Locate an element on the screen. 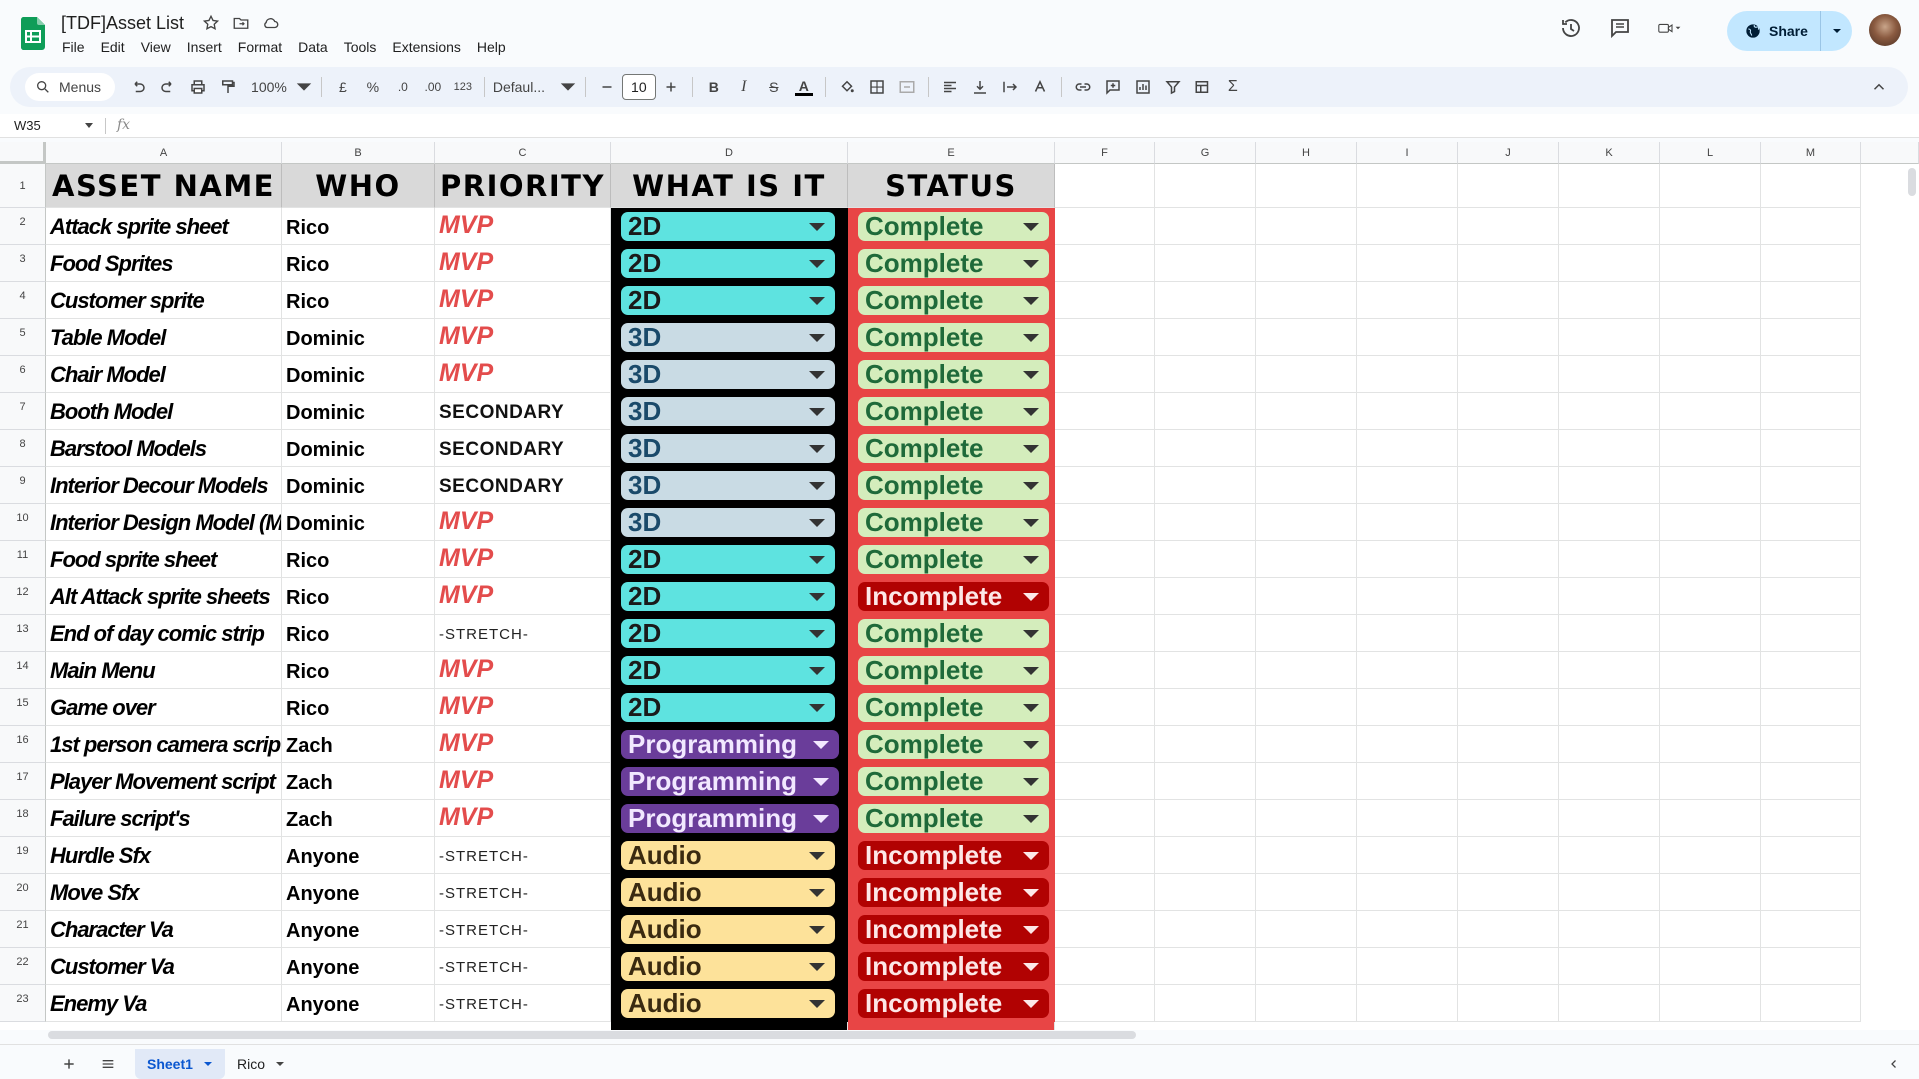  row-header: 12 is located at coordinates (23, 596).